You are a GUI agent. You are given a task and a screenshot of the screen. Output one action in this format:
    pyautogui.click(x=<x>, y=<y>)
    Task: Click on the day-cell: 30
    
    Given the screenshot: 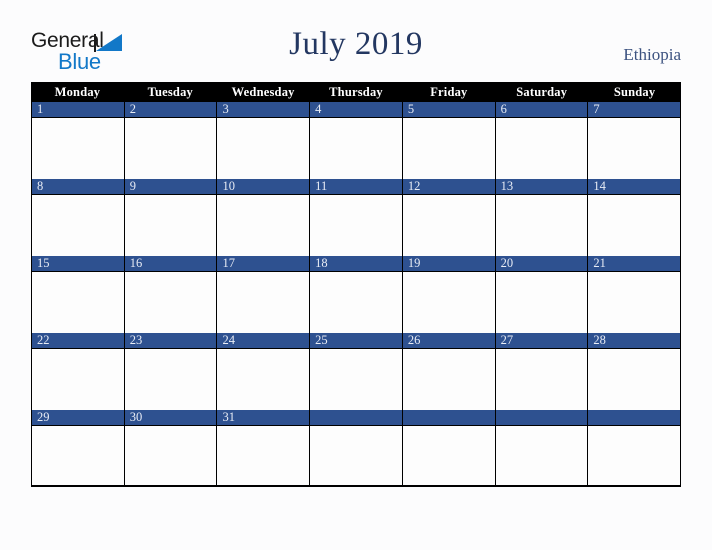 What is the action you would take?
    pyautogui.click(x=171, y=447)
    